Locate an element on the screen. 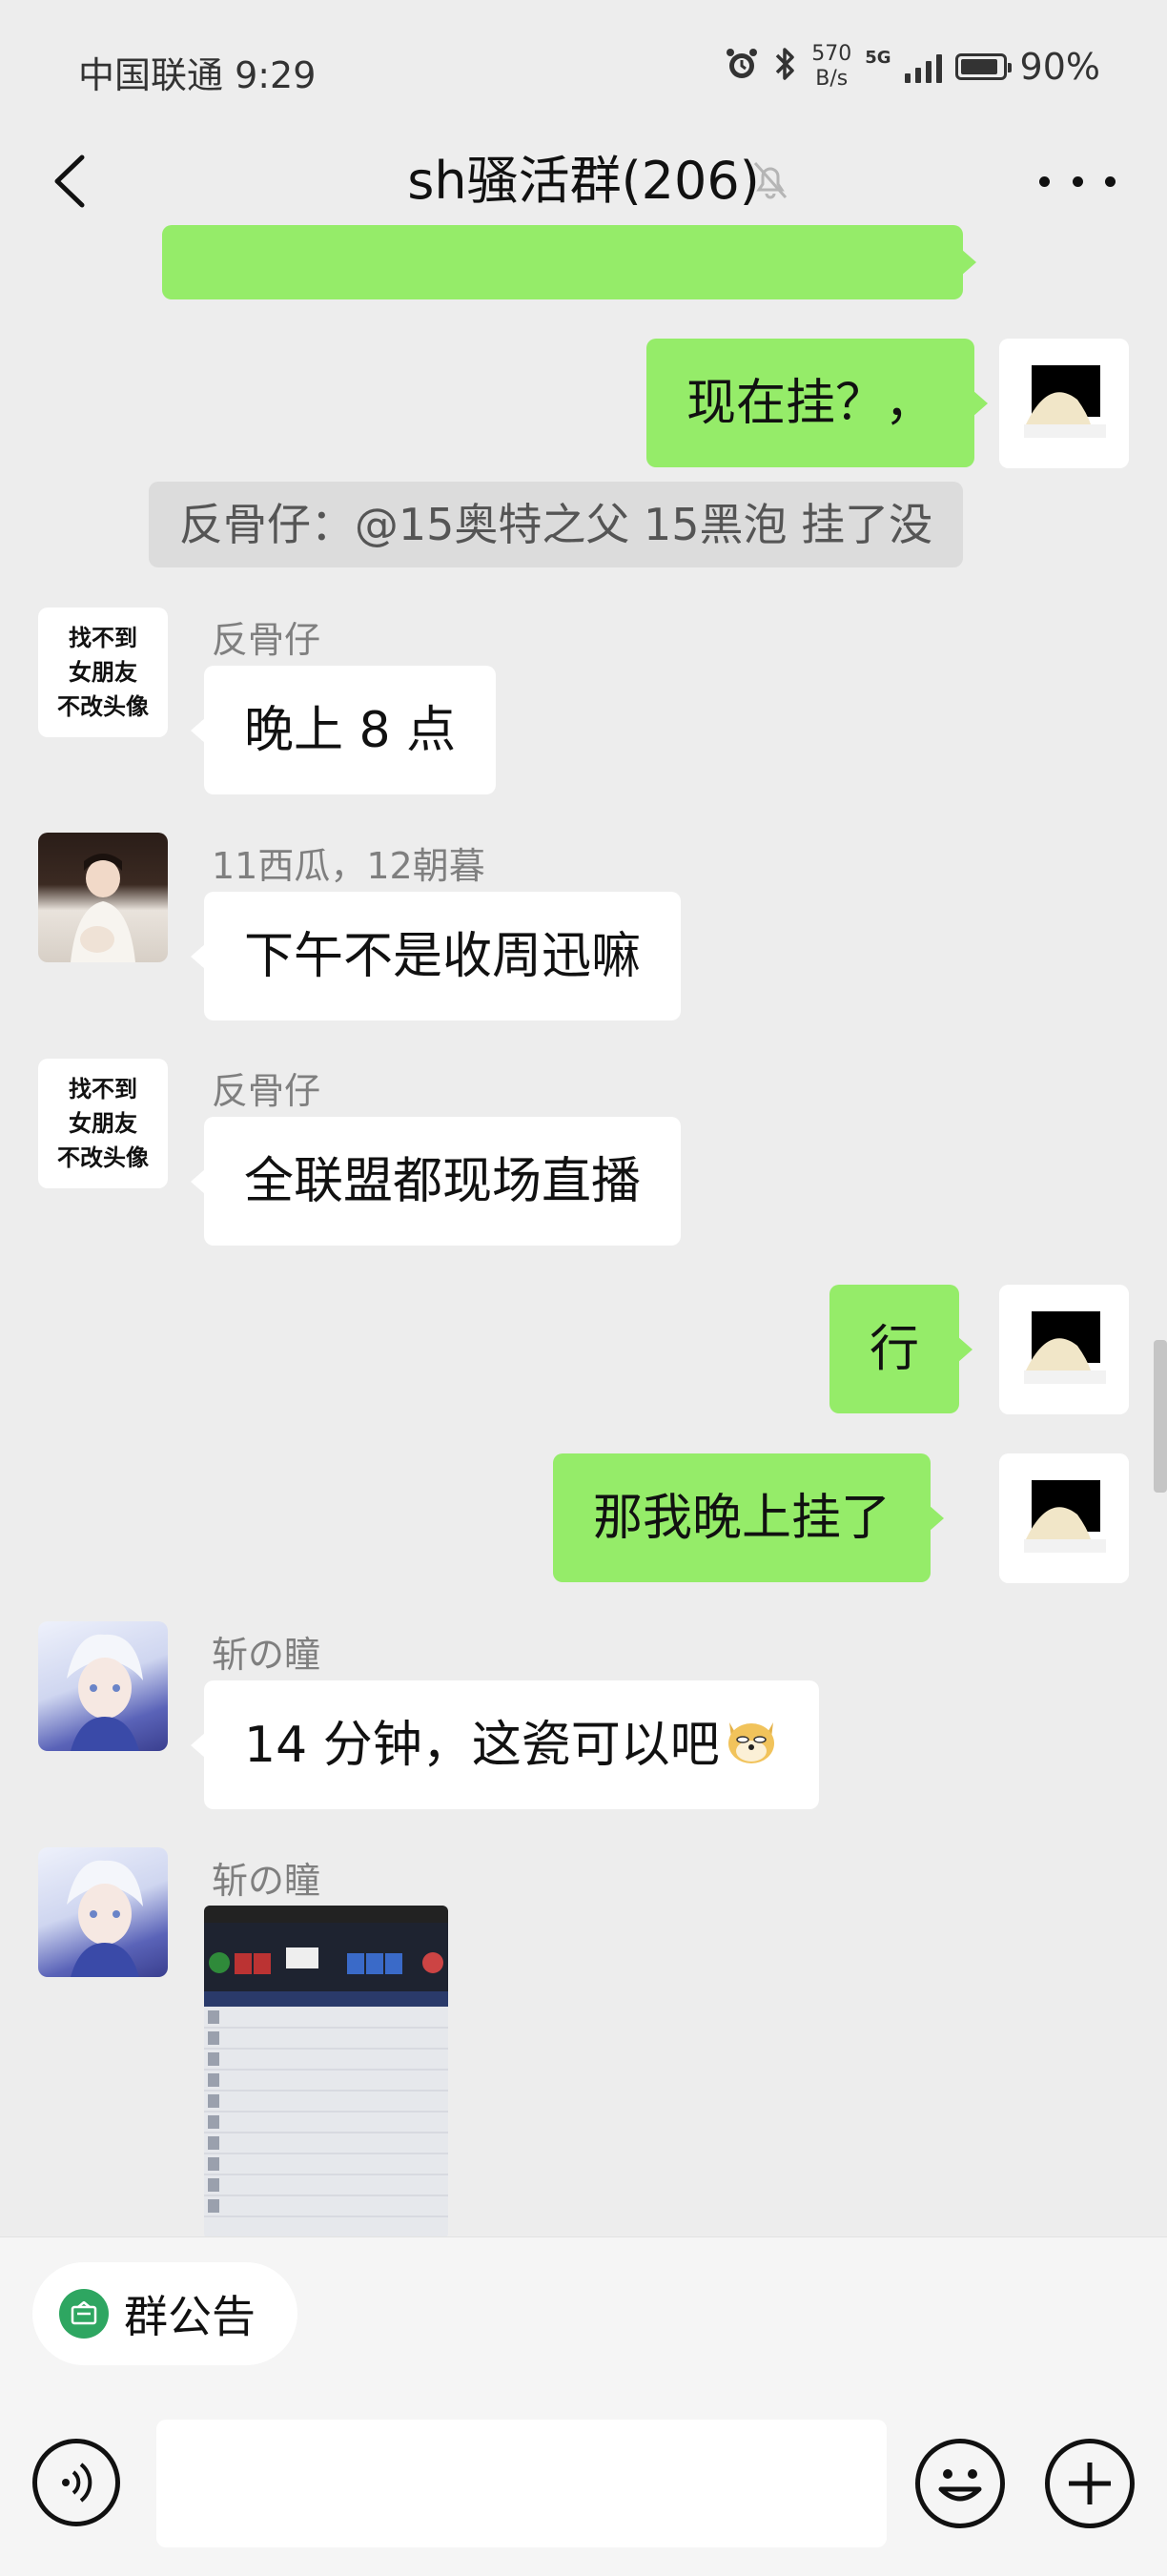 The width and height of the screenshot is (1167, 2576). message-bubble: 晚上 8 点 is located at coordinates (343, 730).